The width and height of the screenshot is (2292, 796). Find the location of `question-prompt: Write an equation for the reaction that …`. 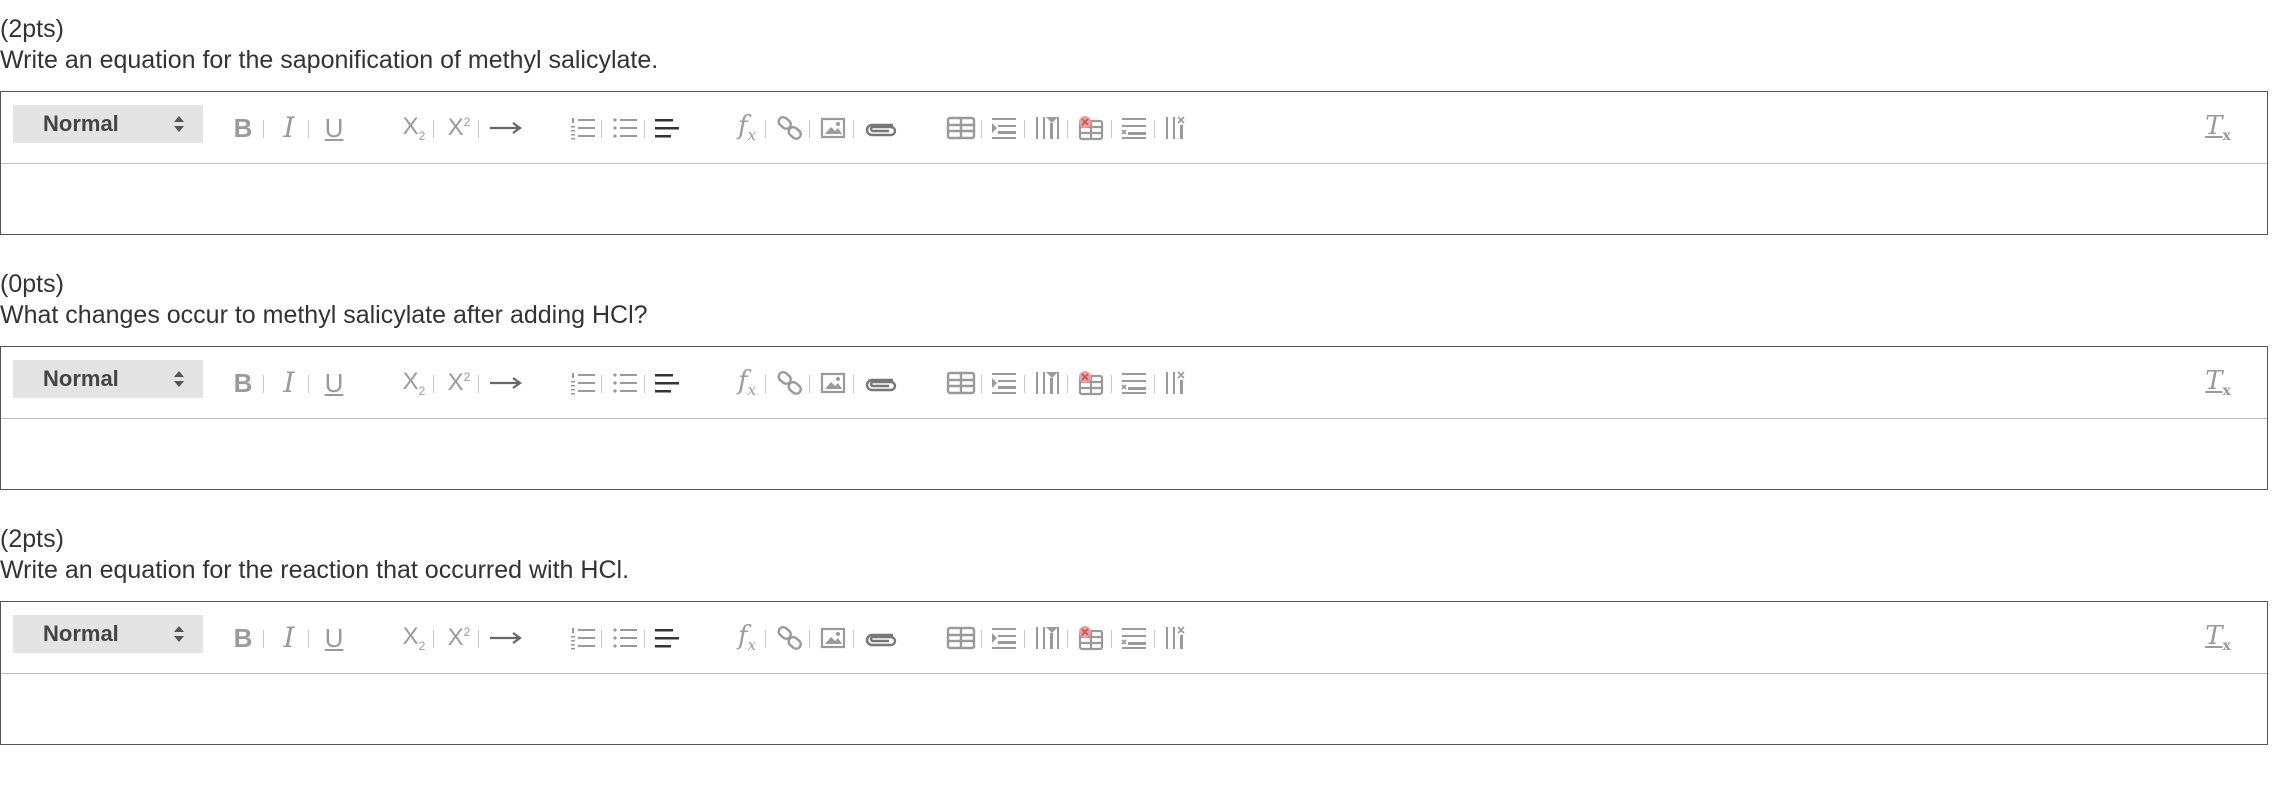

question-prompt: Write an equation for the reaction that … is located at coordinates (315, 570).